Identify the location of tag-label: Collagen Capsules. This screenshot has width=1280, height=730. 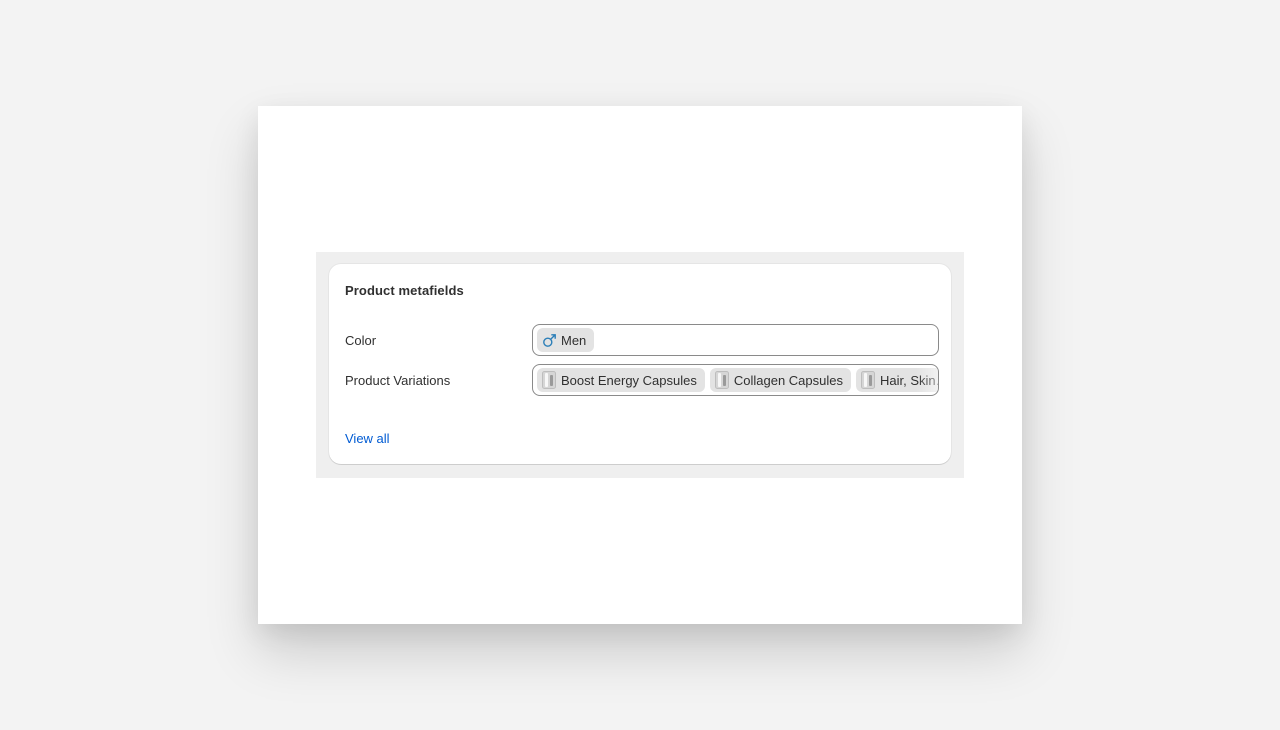
(788, 380).